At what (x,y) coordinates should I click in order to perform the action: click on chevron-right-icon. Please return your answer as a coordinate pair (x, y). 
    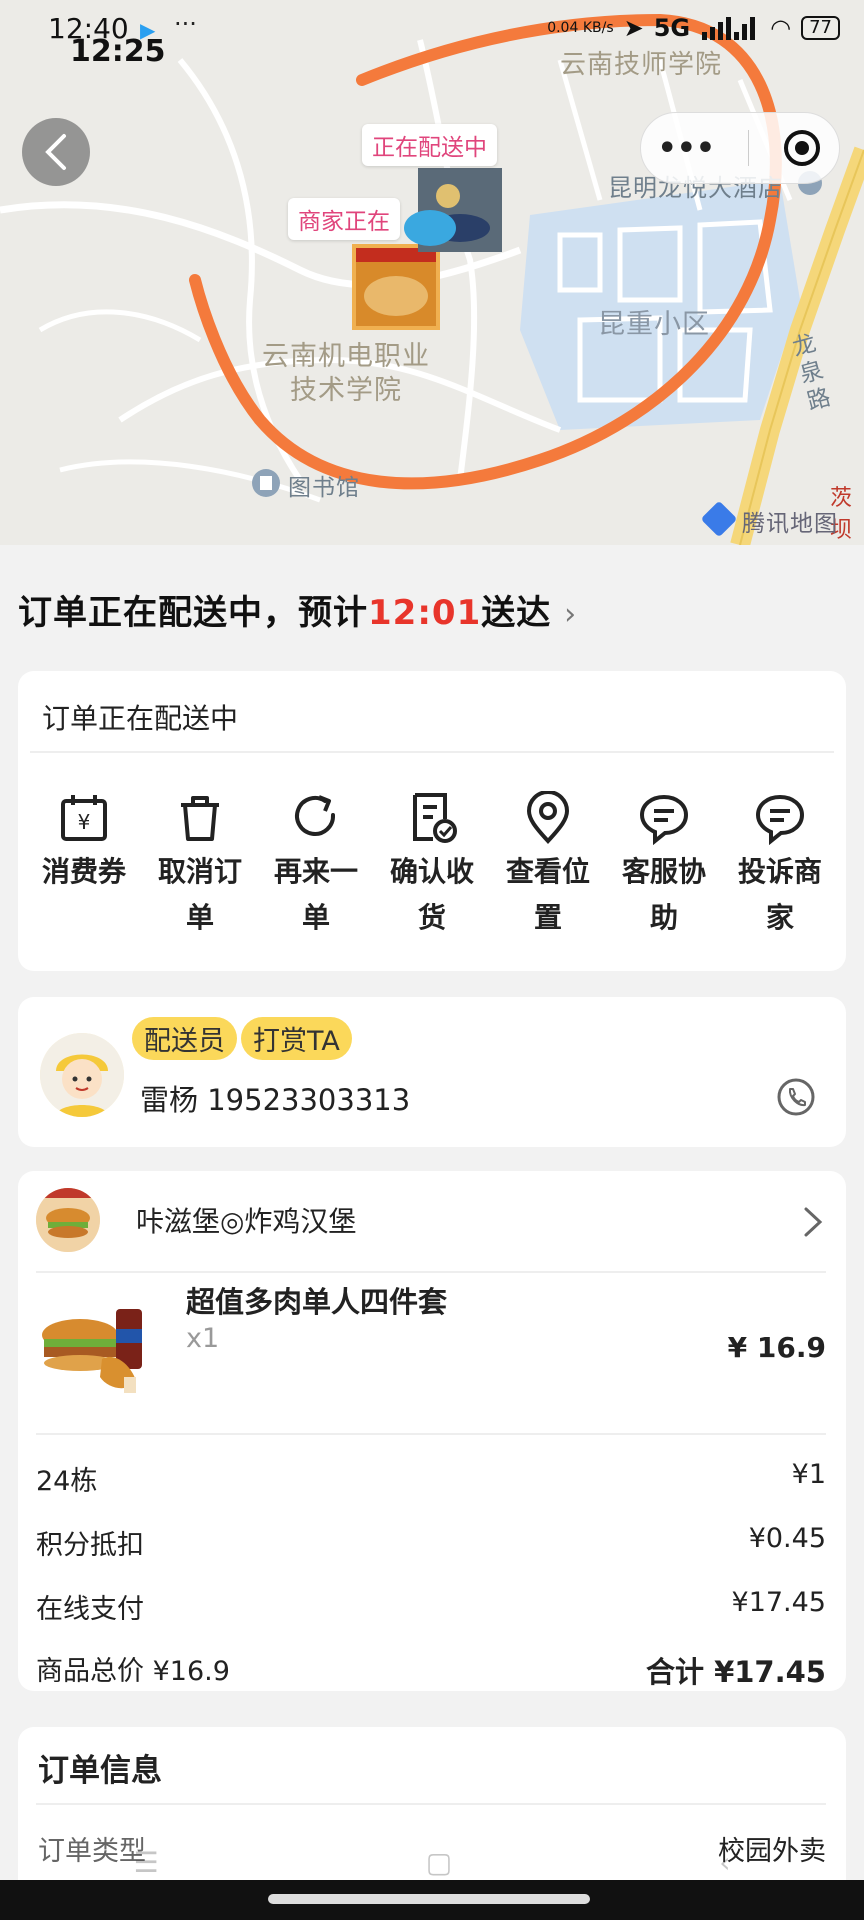
    Looking at the image, I should click on (813, 1222).